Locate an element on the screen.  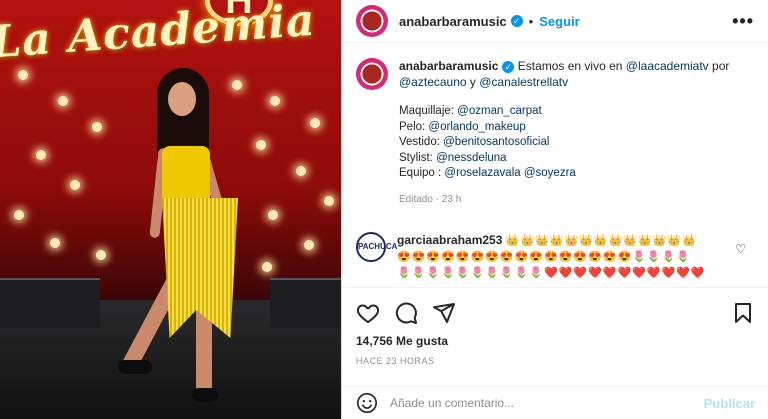
credit-label: Vestido: is located at coordinates (421, 142).